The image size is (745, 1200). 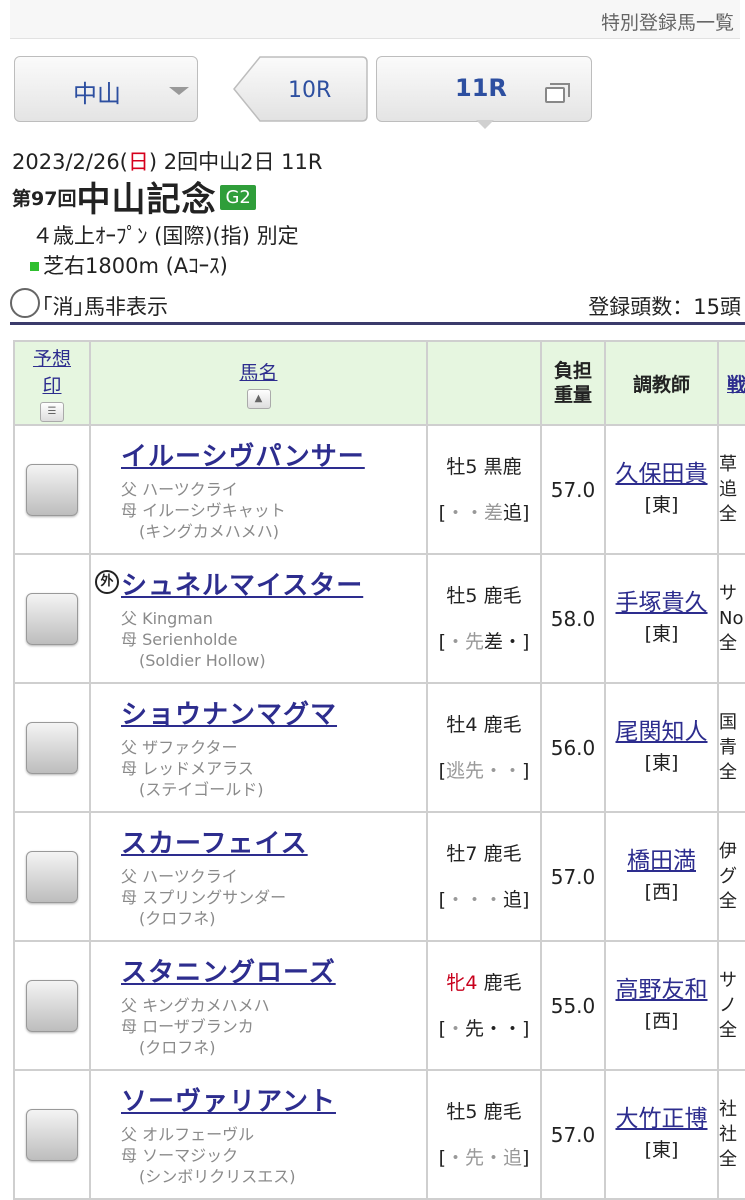 What do you see at coordinates (731, 747) in the screenshot?
I see `owner-cell: 国青全` at bounding box center [731, 747].